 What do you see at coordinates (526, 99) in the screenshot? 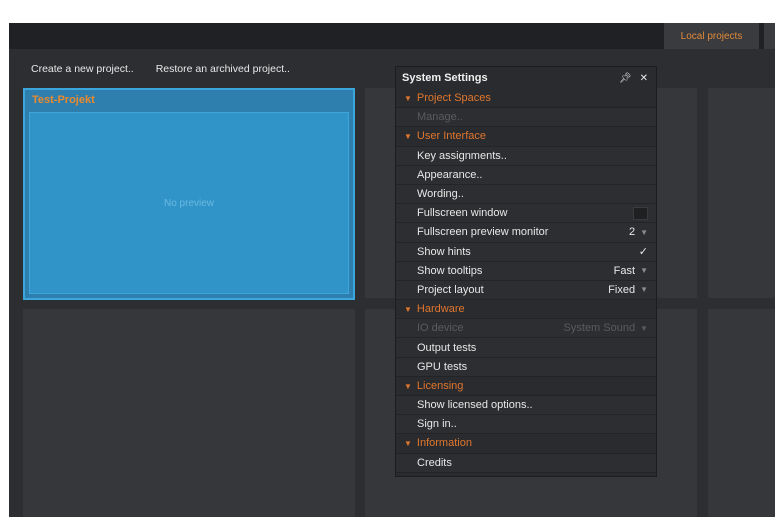
I see `section-project-spaces: ▼ Project Spaces` at bounding box center [526, 99].